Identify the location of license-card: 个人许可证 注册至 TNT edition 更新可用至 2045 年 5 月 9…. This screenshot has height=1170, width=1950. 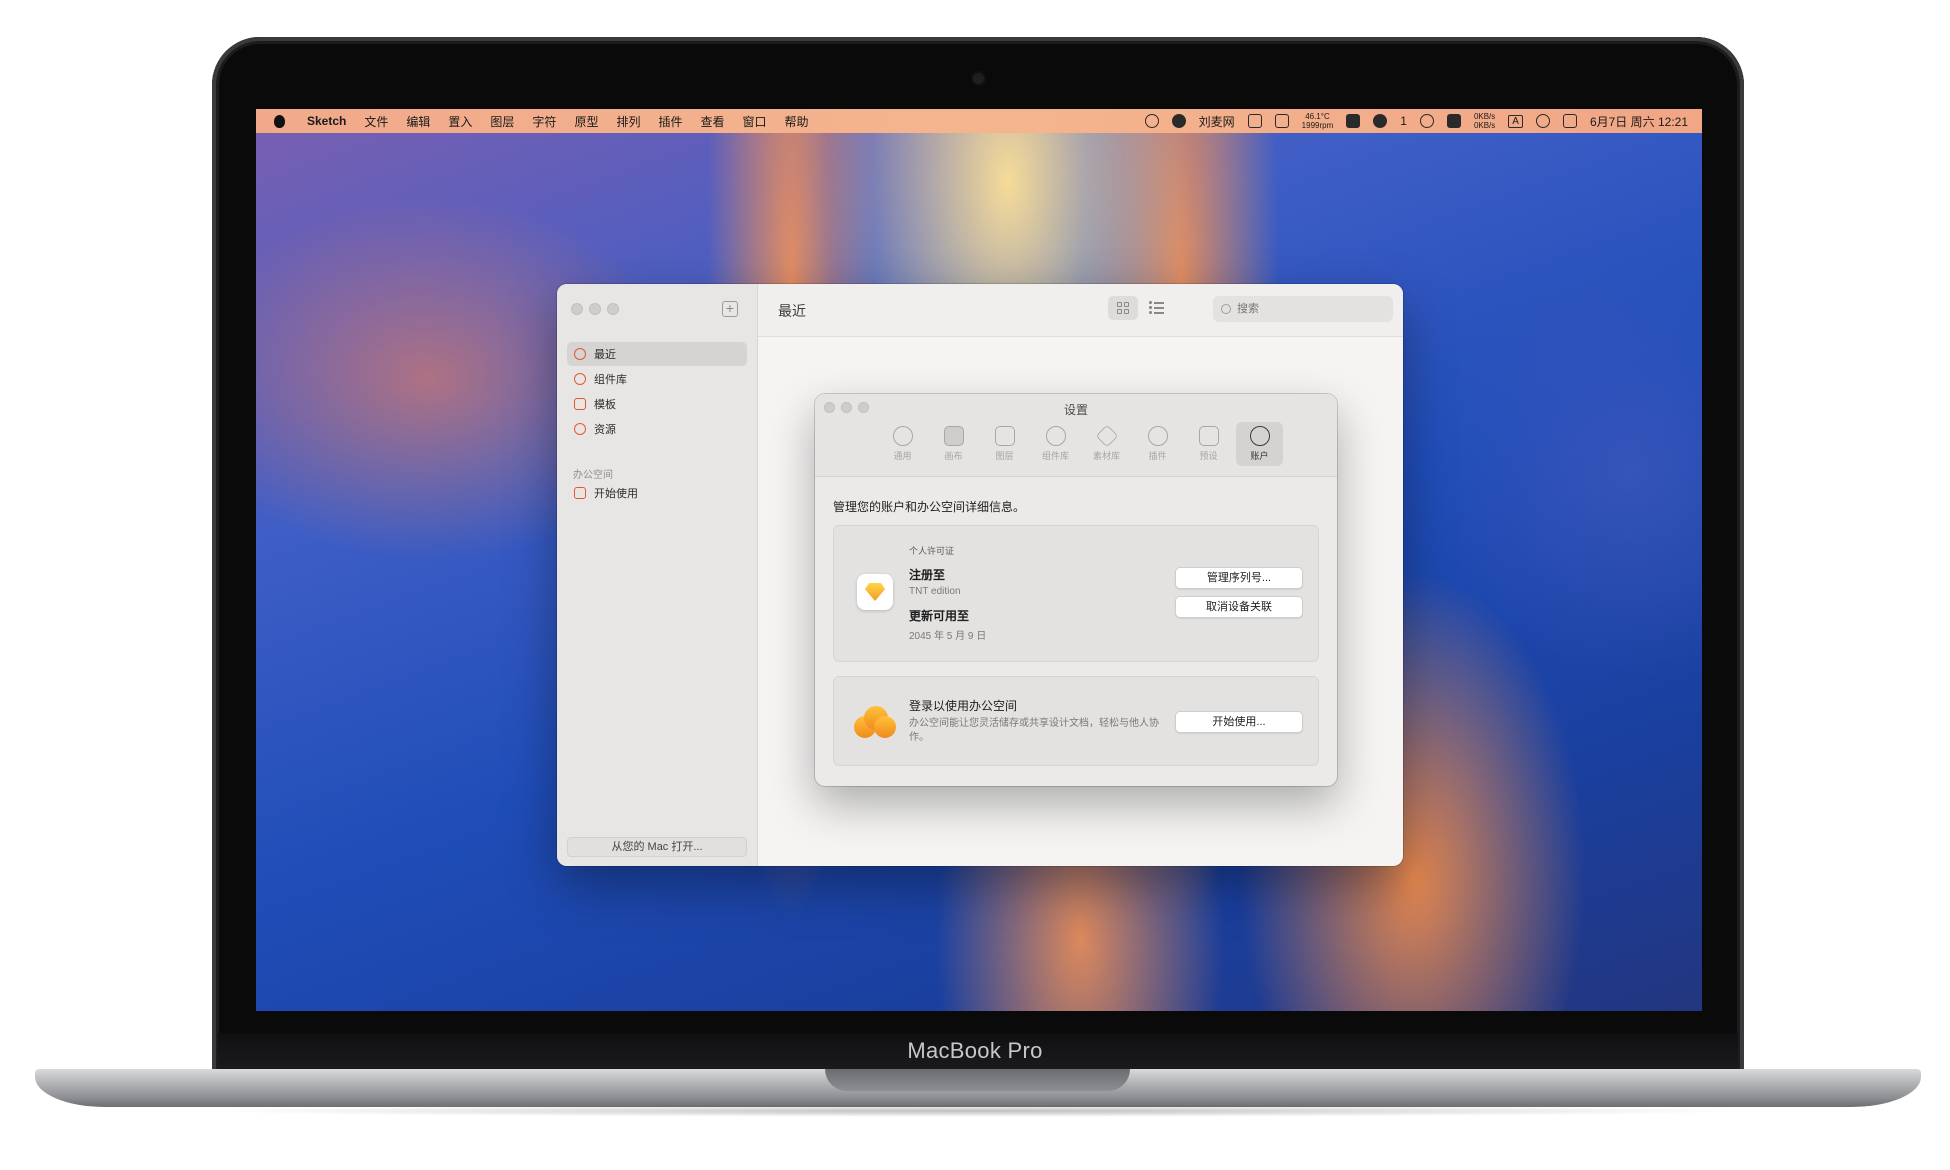
(1076, 593).